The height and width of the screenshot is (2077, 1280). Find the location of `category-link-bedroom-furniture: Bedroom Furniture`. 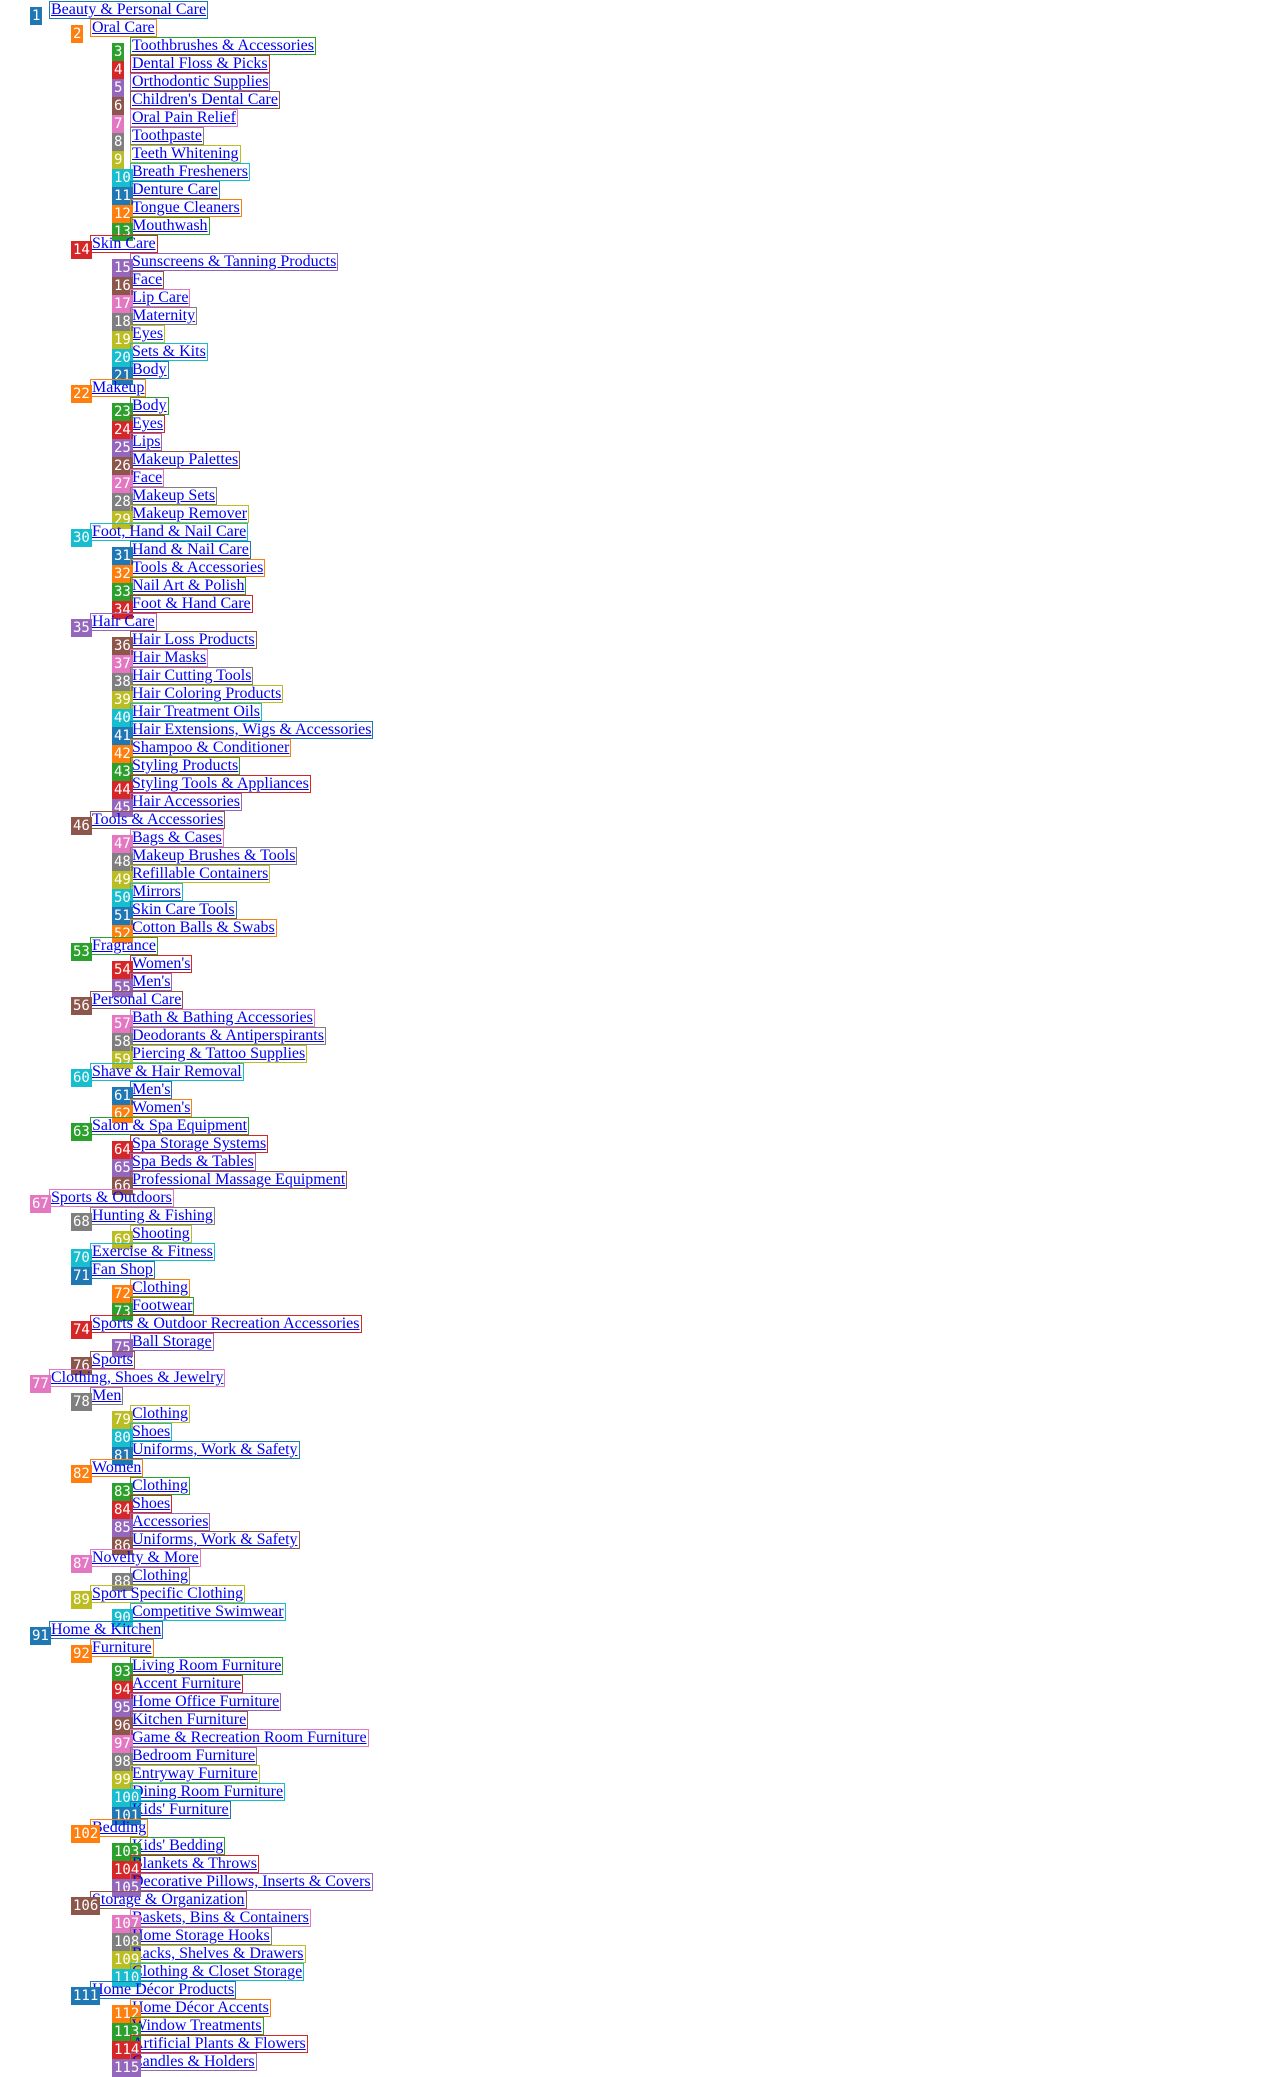

category-link-bedroom-furniture: Bedroom Furniture is located at coordinates (194, 1756).